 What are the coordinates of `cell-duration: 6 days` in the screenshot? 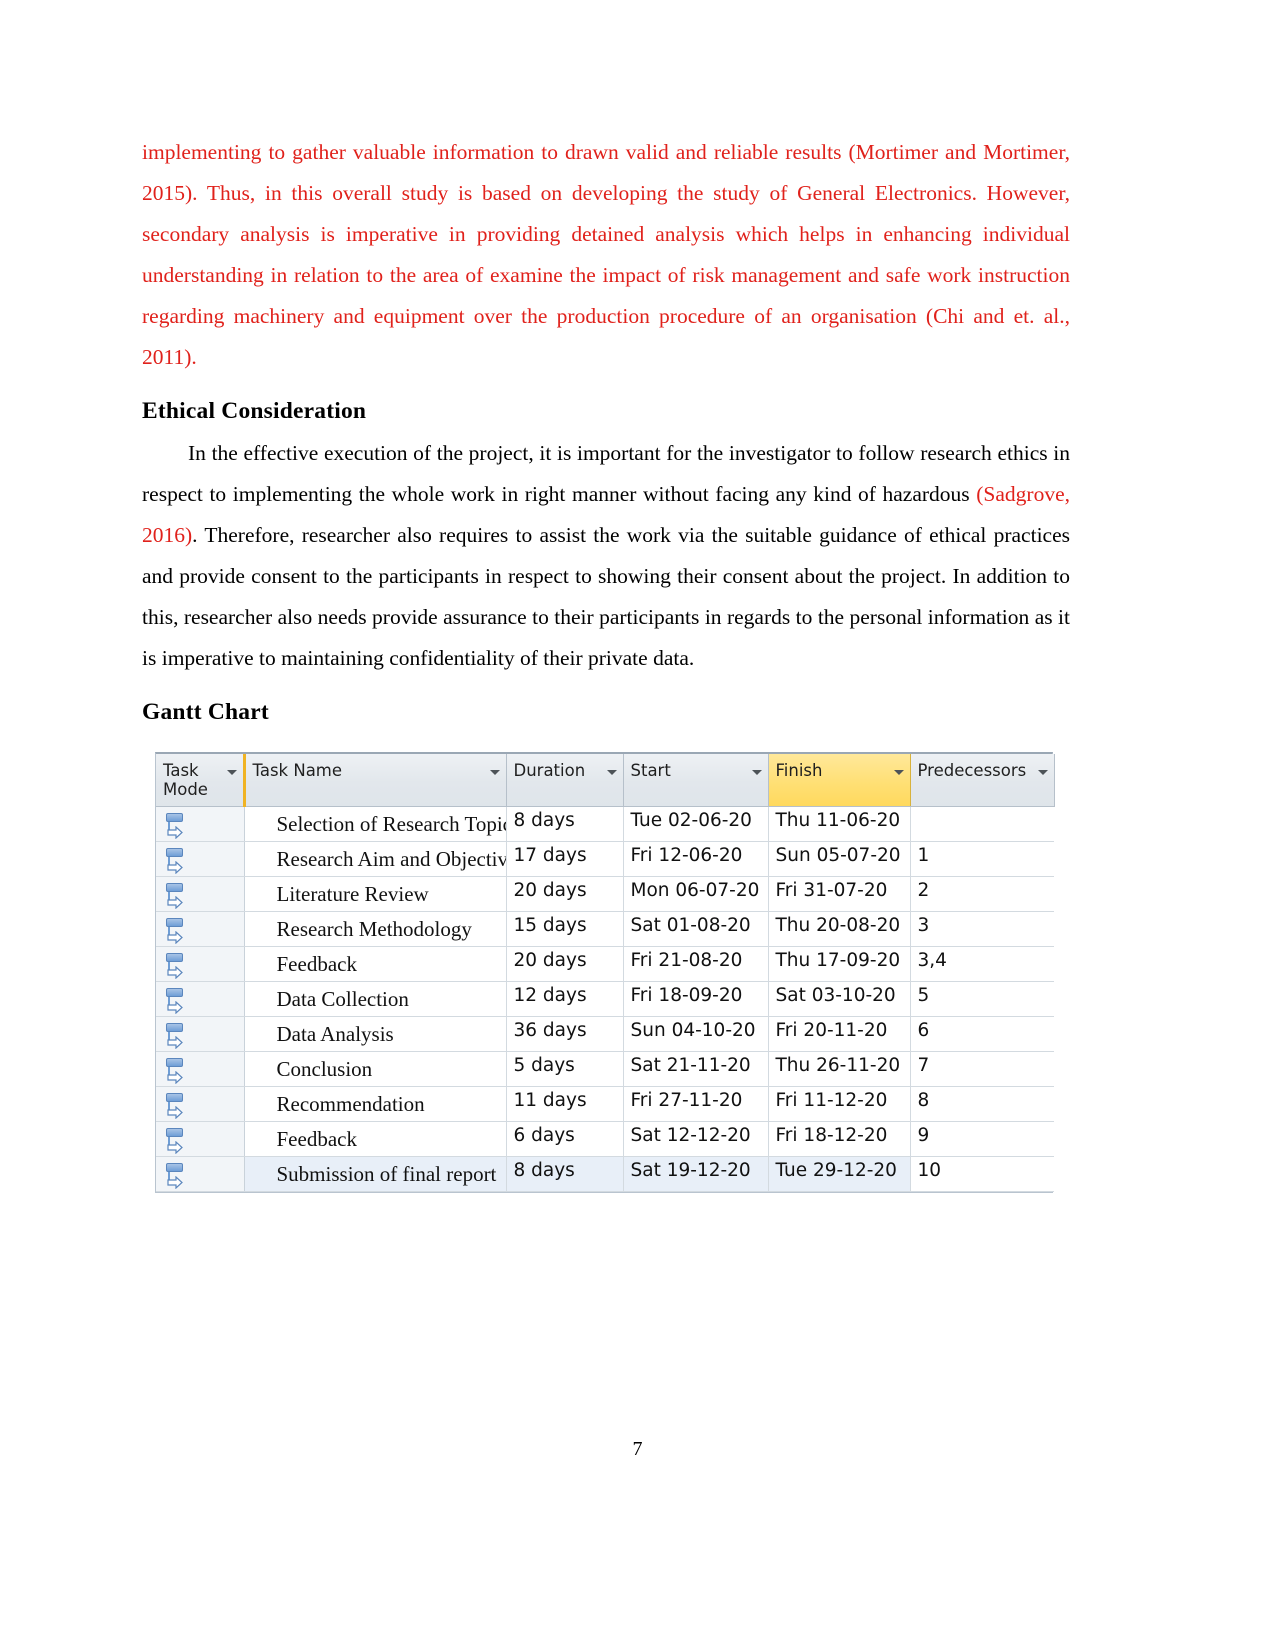 It's located at (565, 1139).